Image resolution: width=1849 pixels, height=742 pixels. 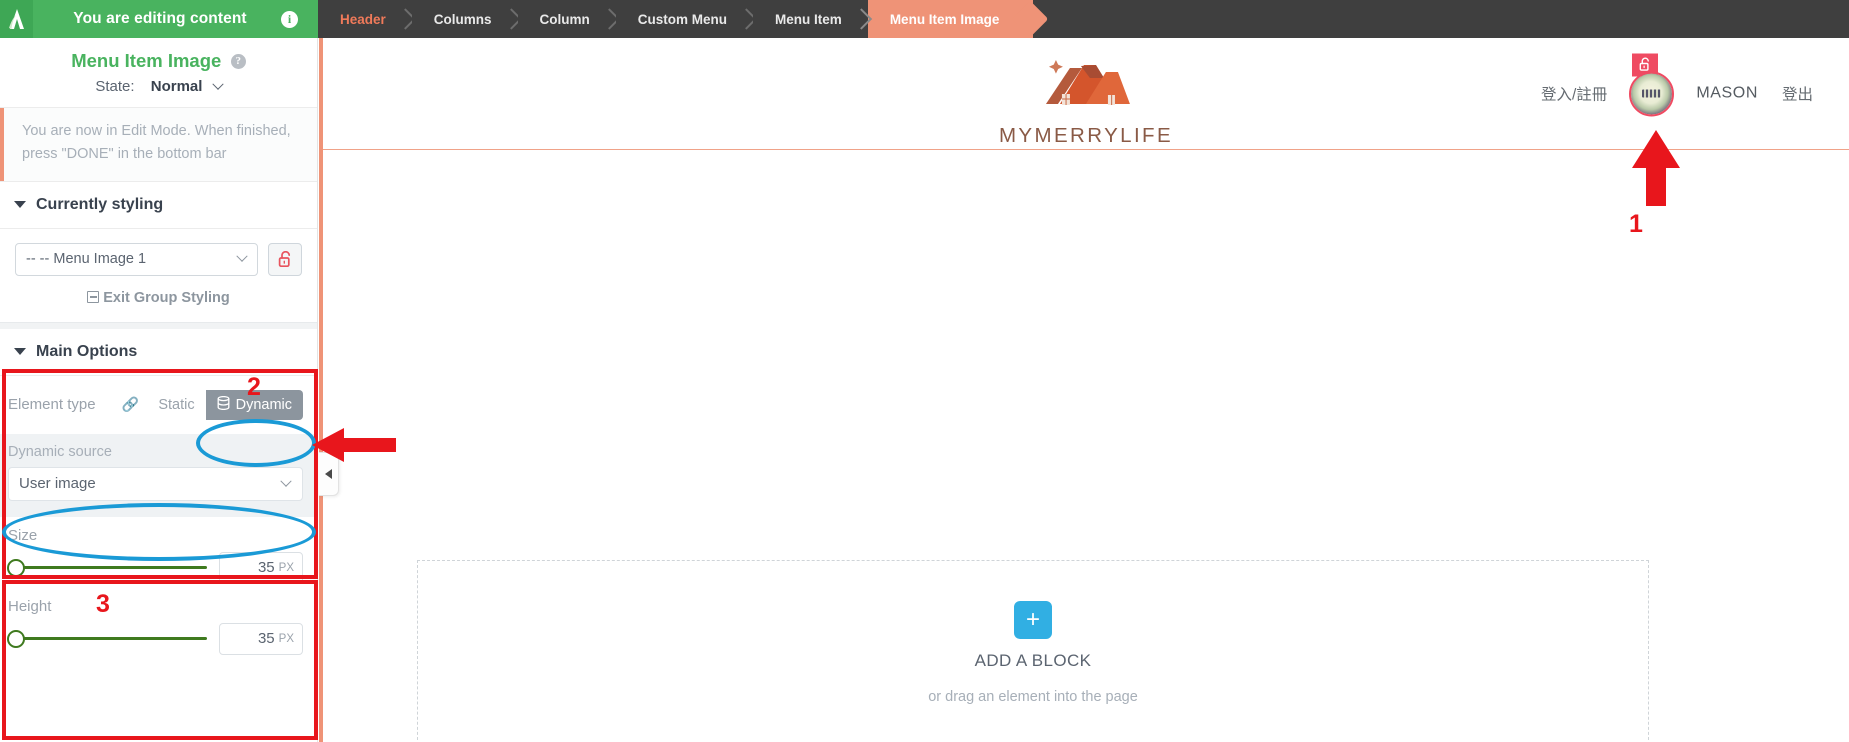 What do you see at coordinates (1797, 94) in the screenshot?
I see `nav-logout-link: 登出` at bounding box center [1797, 94].